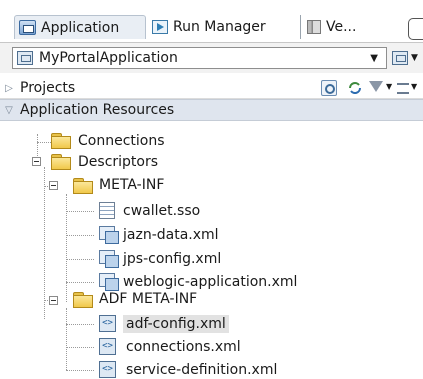 The height and width of the screenshot is (379, 423). What do you see at coordinates (415, 29) in the screenshot?
I see `minimize-button` at bounding box center [415, 29].